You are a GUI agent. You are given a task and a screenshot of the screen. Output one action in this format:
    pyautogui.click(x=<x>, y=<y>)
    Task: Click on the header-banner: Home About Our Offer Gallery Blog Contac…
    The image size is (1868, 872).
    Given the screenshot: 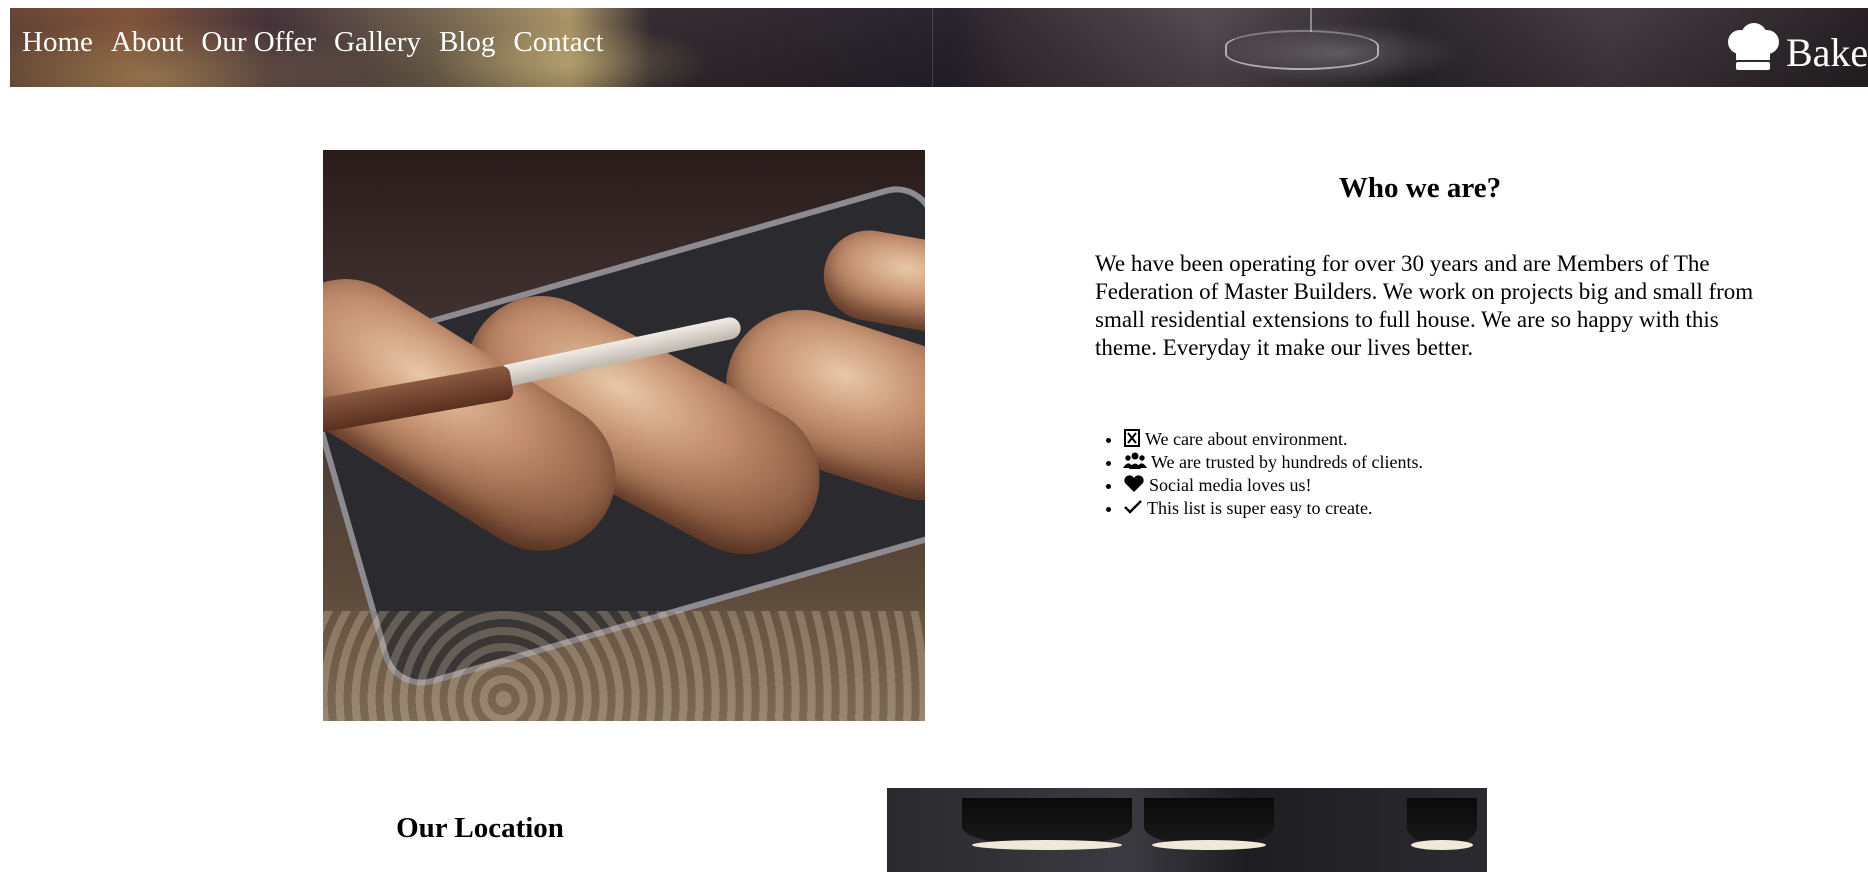 What is the action you would take?
    pyautogui.click(x=939, y=47)
    